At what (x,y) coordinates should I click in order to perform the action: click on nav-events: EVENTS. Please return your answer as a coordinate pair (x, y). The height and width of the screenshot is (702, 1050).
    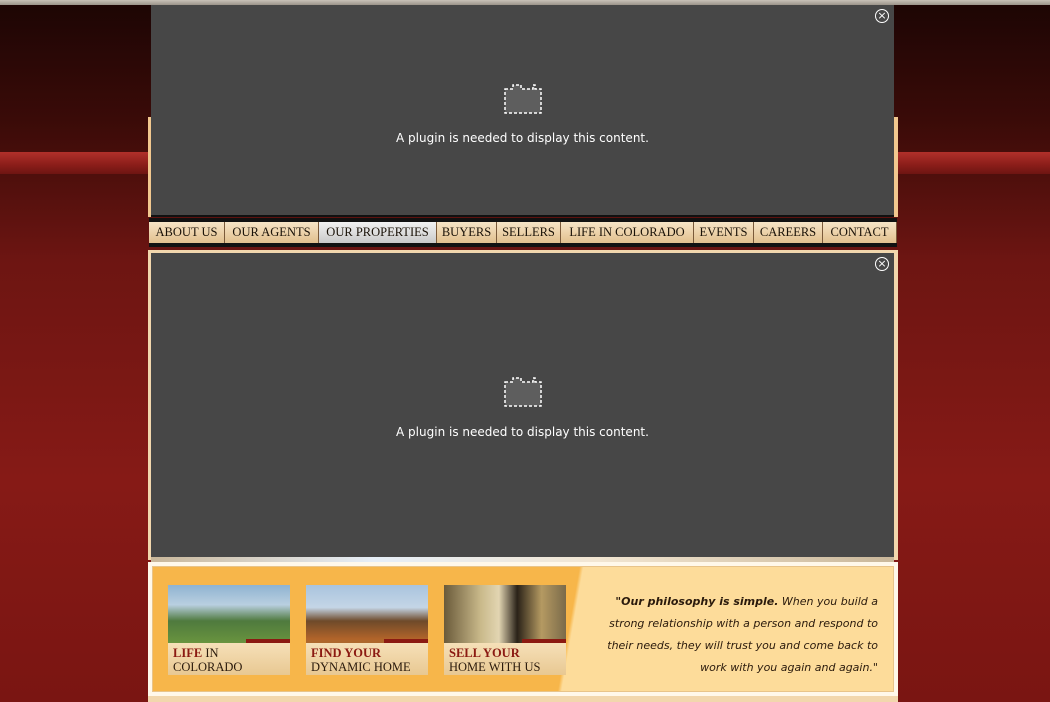
    Looking at the image, I should click on (724, 232).